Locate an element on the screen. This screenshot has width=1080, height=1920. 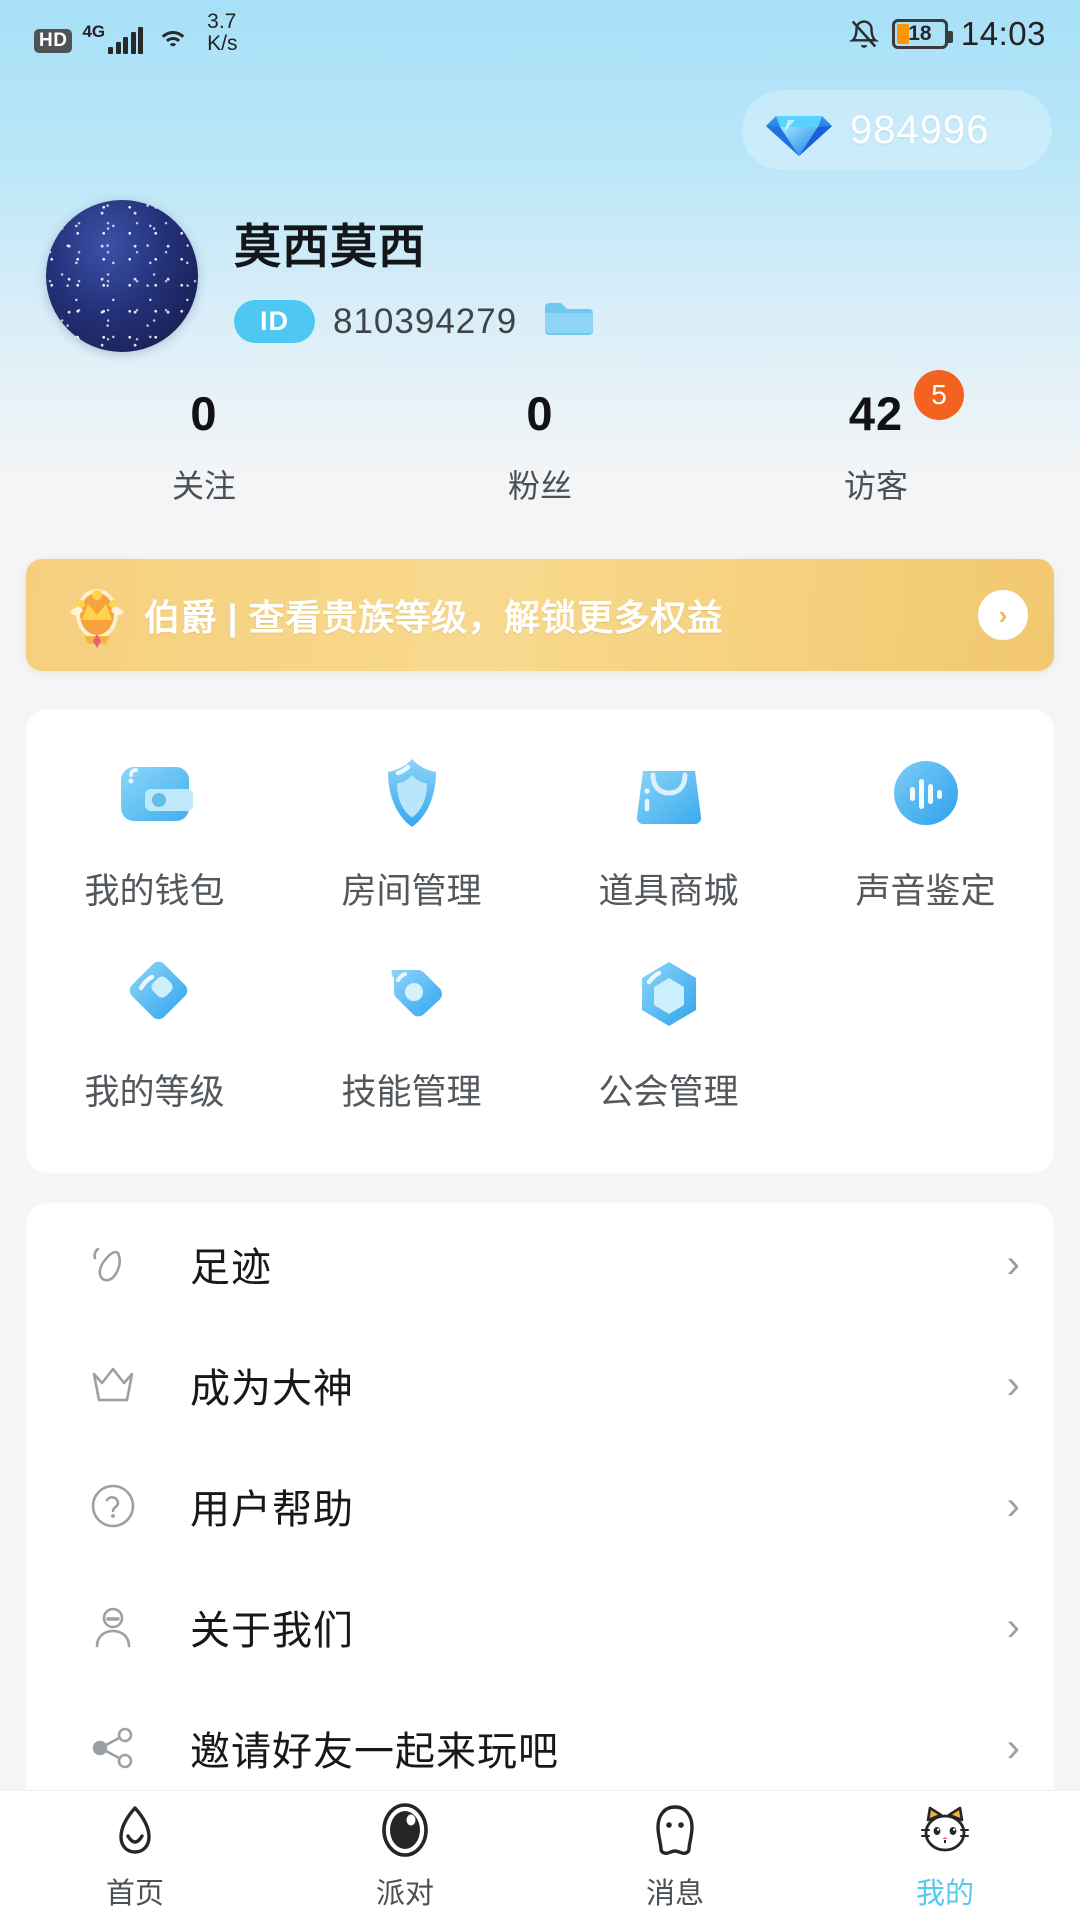
tab-mine: 我的 is located at coordinates (945, 1856).